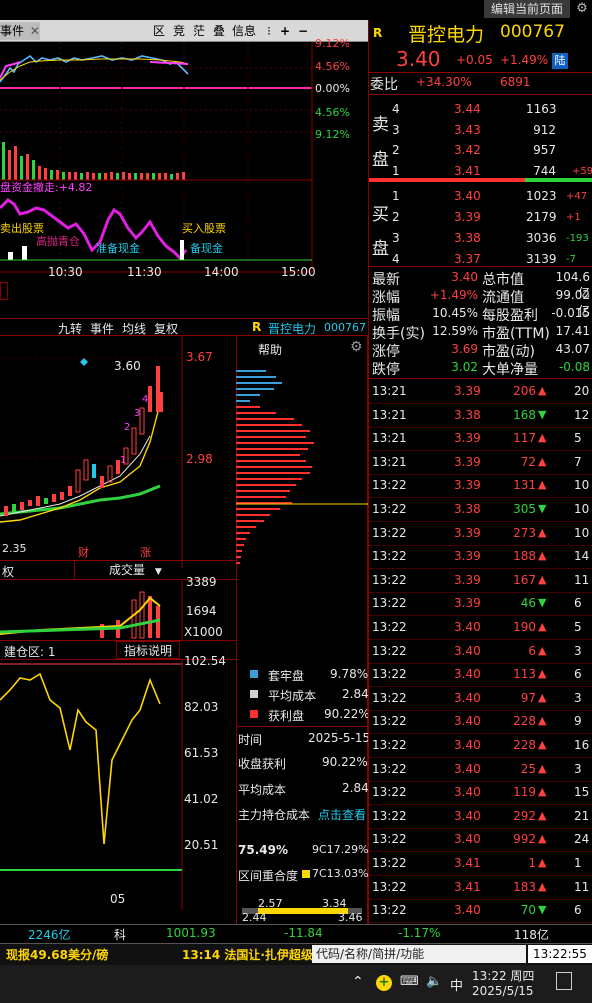 This screenshot has width=592, height=1003. What do you see at coordinates (118, 899) in the screenshot?
I see `date-label: 05` at bounding box center [118, 899].